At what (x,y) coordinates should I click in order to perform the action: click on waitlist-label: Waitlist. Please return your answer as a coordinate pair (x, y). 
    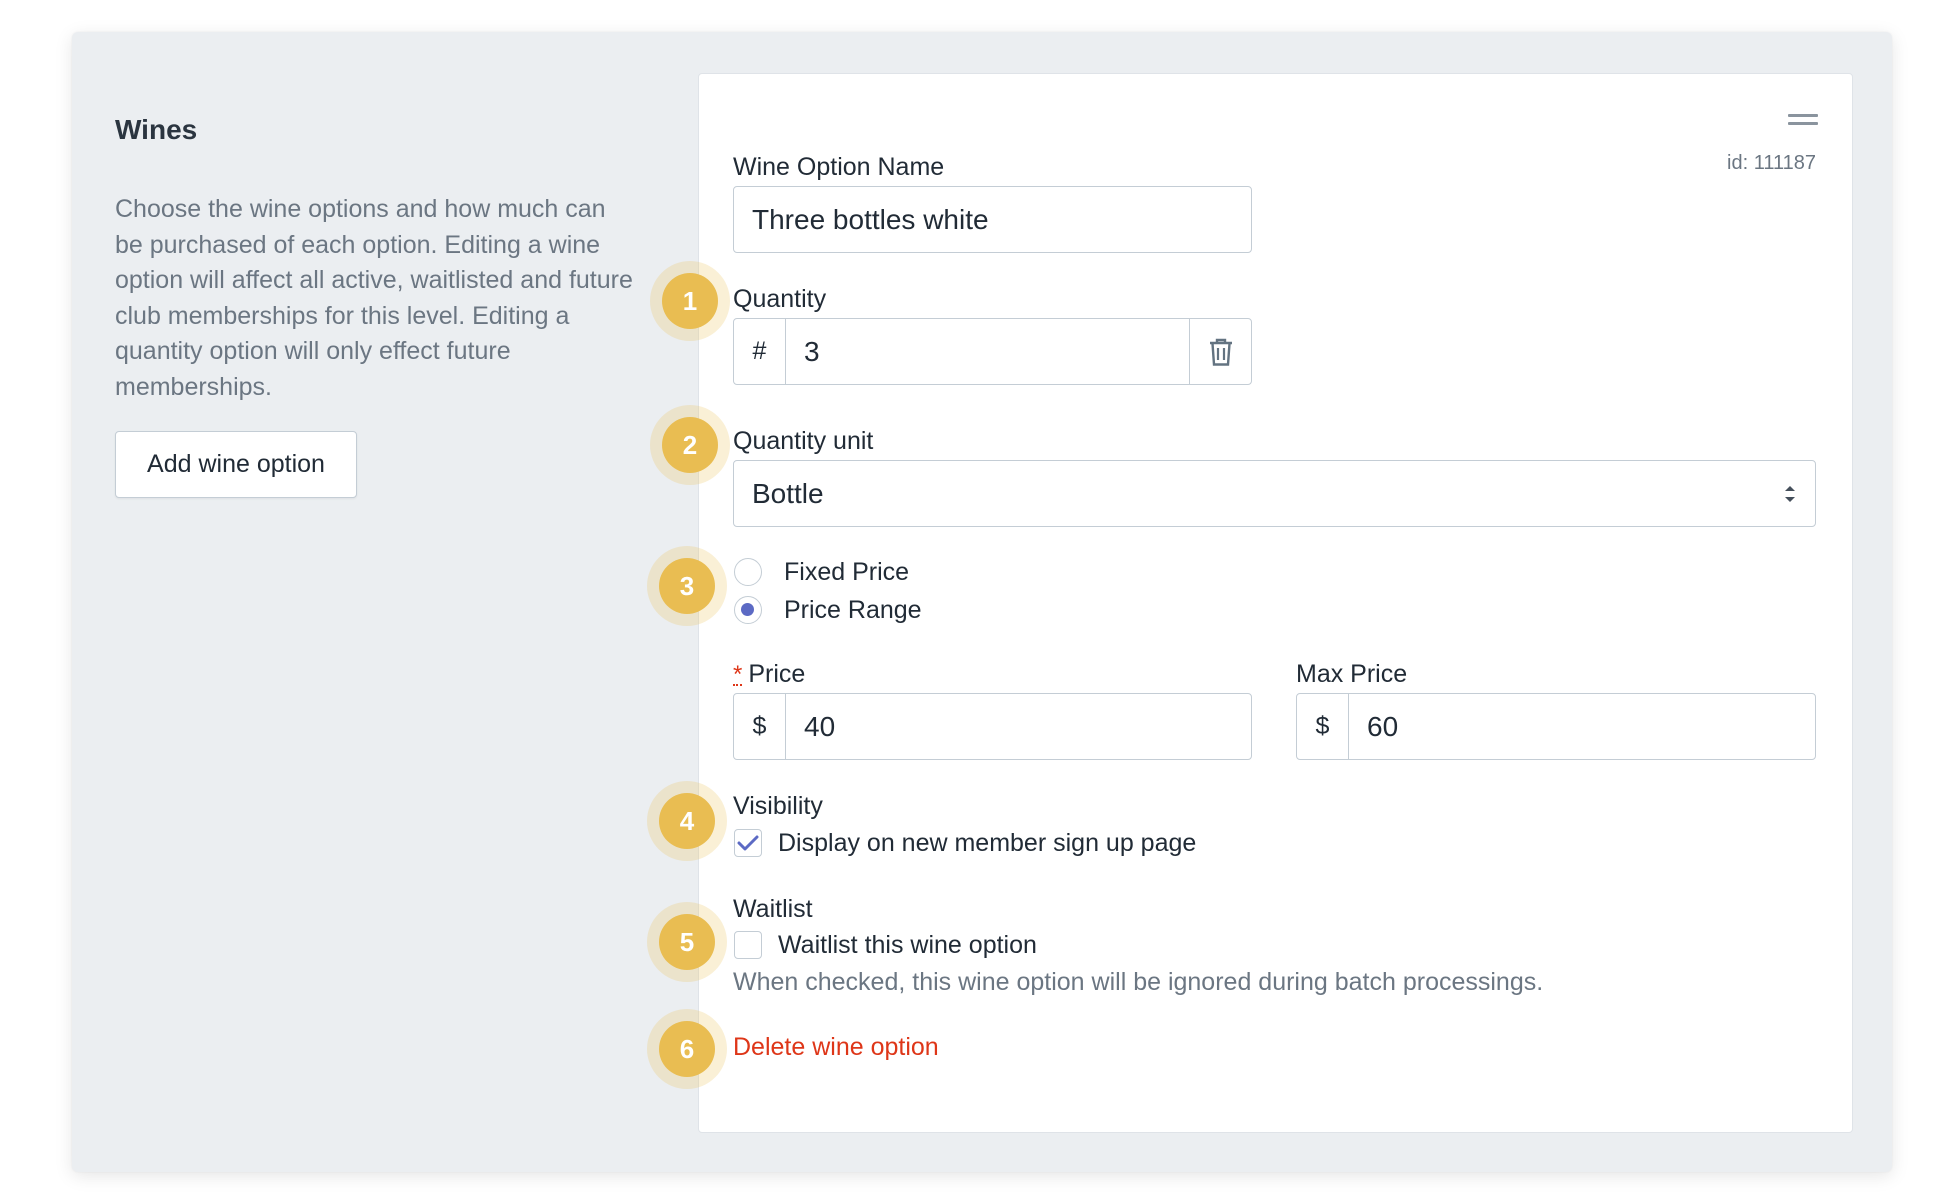
    Looking at the image, I should click on (773, 909).